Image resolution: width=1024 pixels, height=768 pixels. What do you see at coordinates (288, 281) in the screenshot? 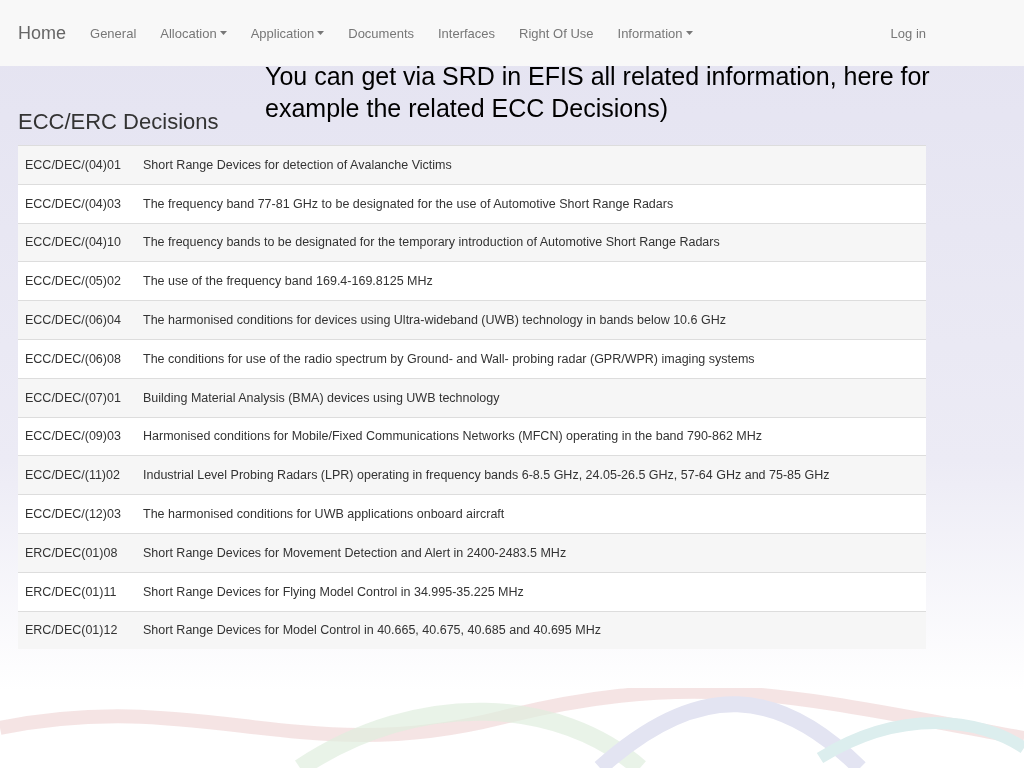
I see `decision-title: The use of the frequency band 169.4-169.8125 MHz` at bounding box center [288, 281].